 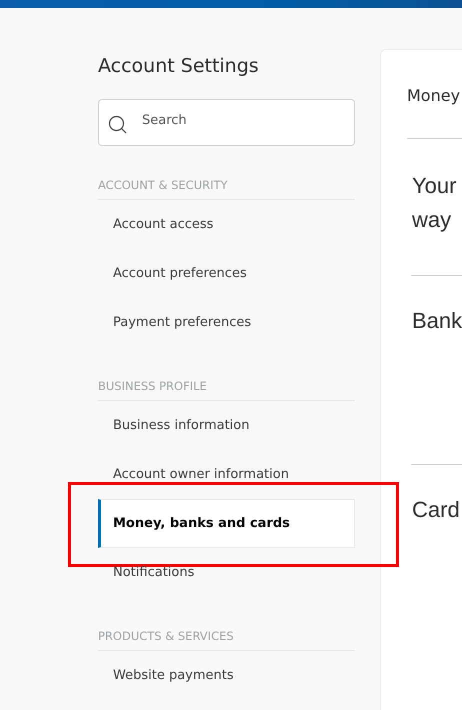 I want to click on nav-item: Account access, so click(x=226, y=224).